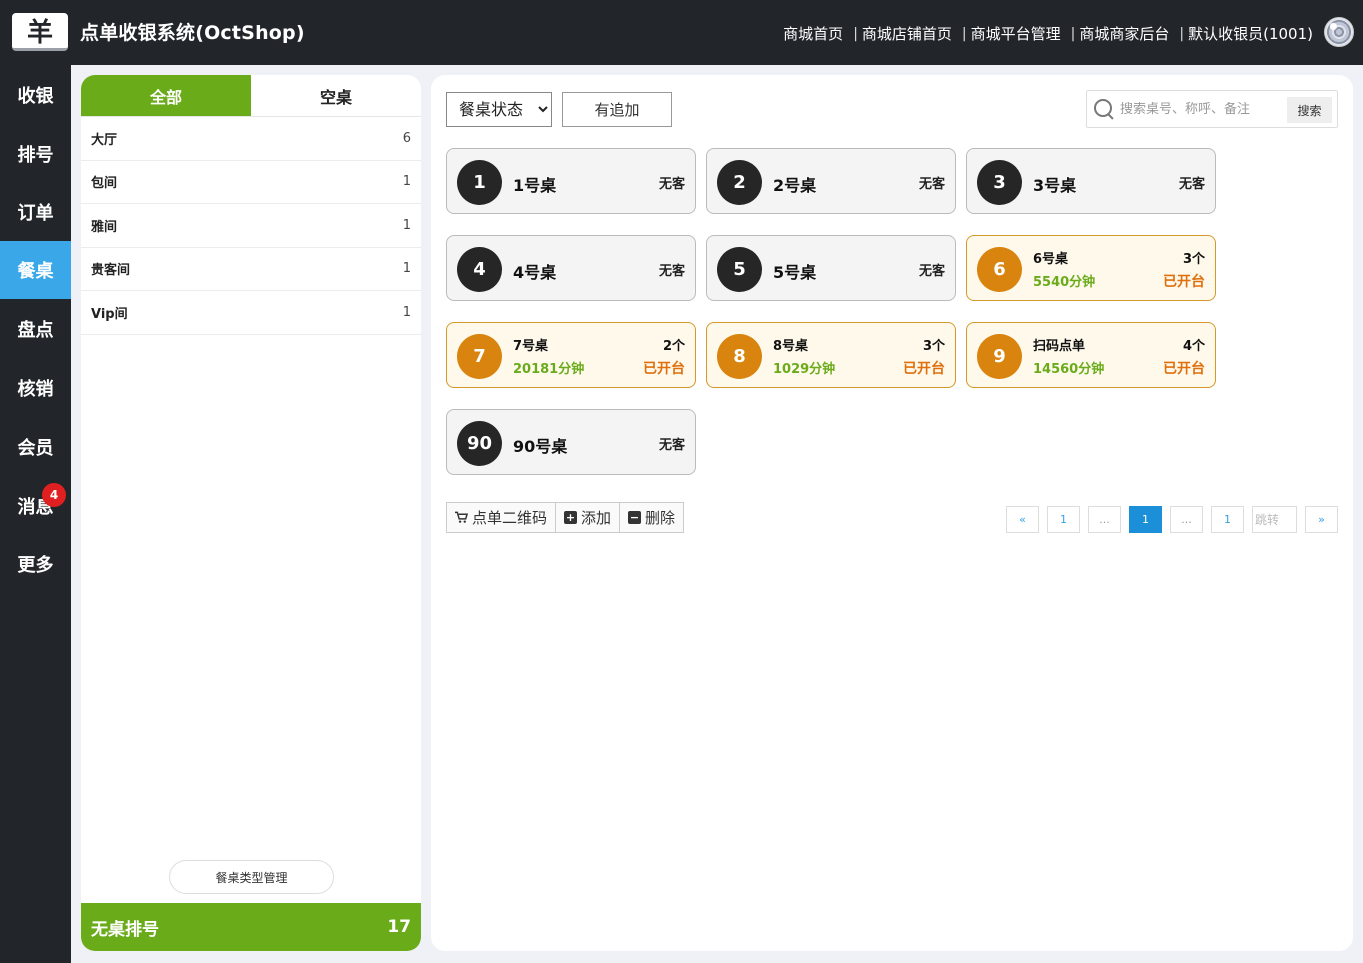 The height and width of the screenshot is (963, 1363). I want to click on sidebar-item-inventory: 盘点, so click(35, 329).